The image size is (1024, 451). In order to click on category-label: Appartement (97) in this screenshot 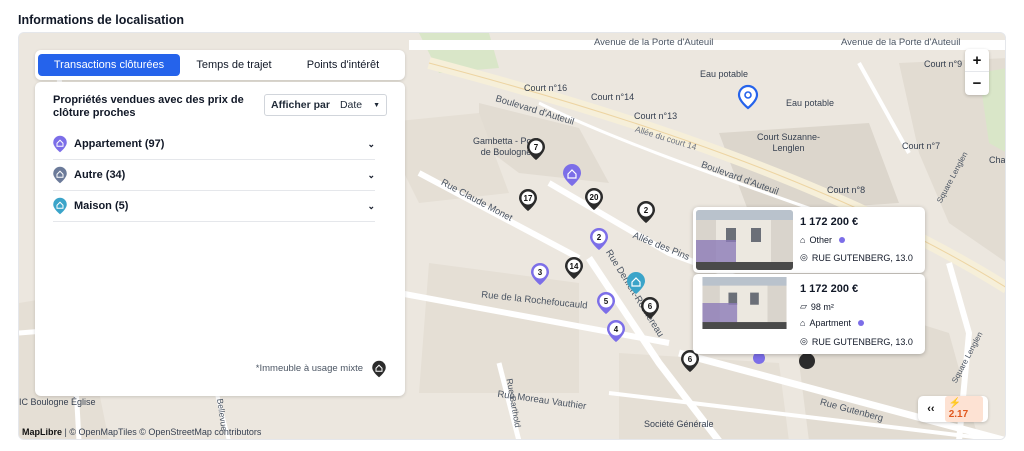, I will do `click(119, 144)`.